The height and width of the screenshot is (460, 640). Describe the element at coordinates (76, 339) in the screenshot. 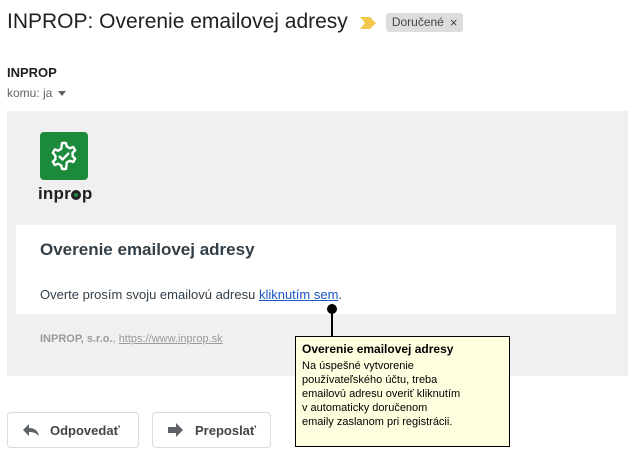

I see `footer-company: INPROP, s.r.o.` at that location.